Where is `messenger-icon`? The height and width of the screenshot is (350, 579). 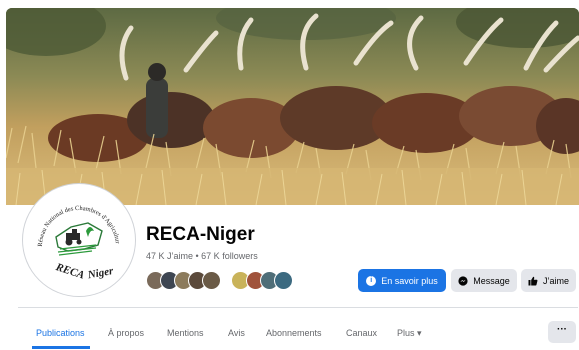 messenger-icon is located at coordinates (463, 280).